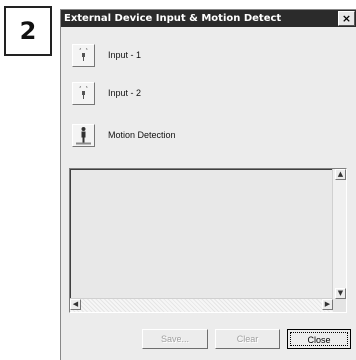  I want to click on arrow-down-icon: ▼, so click(340, 293).